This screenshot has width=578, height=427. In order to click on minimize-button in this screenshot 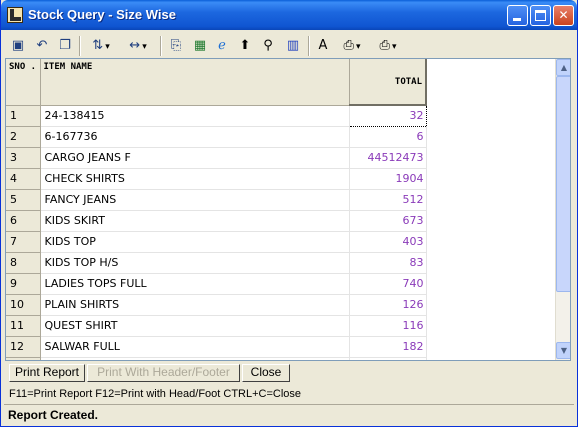, I will do `click(517, 15)`.